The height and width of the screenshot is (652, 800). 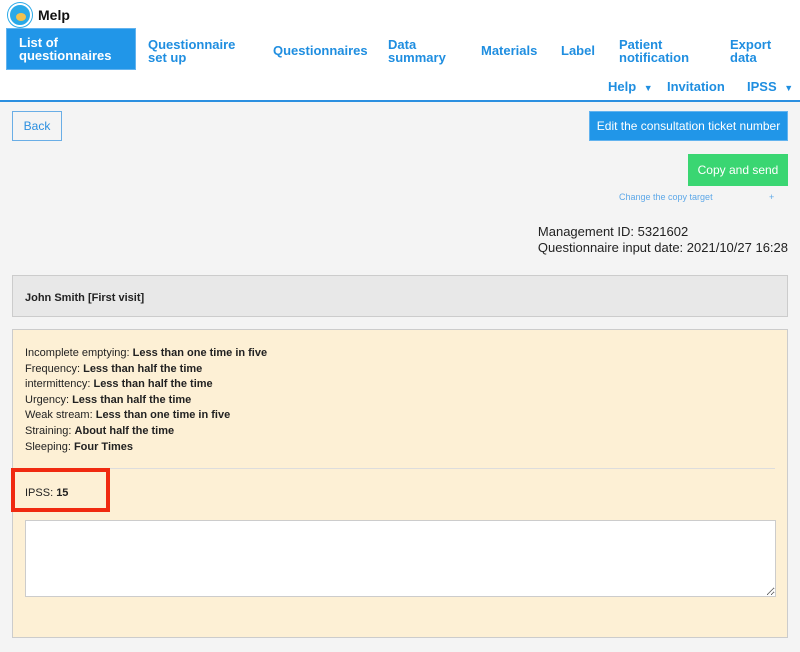 What do you see at coordinates (696, 86) in the screenshot?
I see `nav-invitation: Invitation` at bounding box center [696, 86].